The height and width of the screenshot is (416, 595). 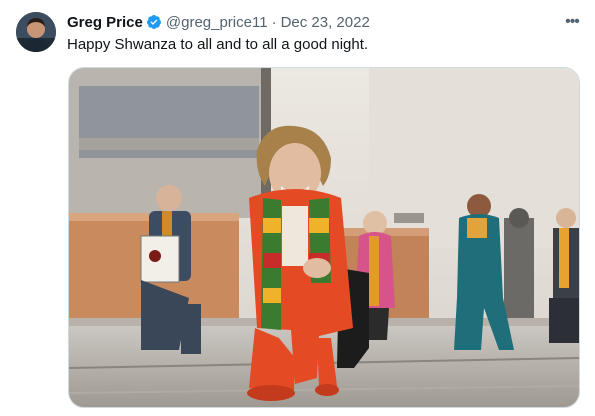 What do you see at coordinates (36, 32) in the screenshot?
I see `avatar` at bounding box center [36, 32].